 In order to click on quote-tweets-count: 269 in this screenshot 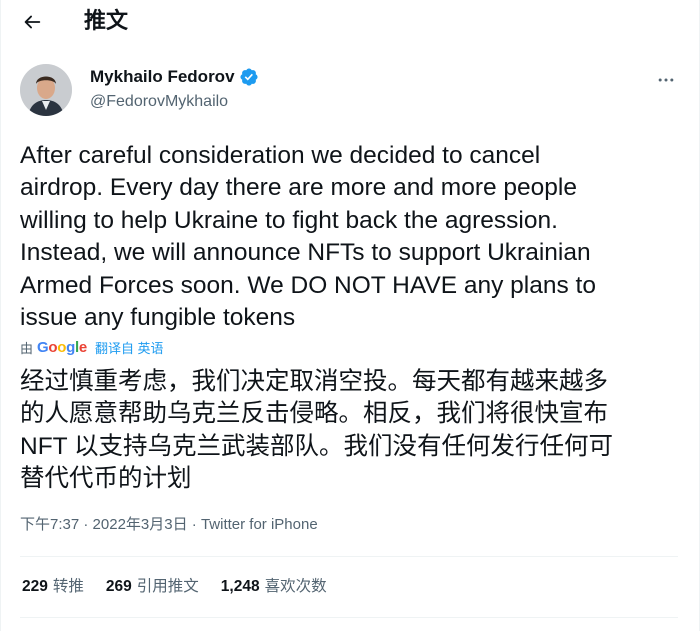, I will do `click(118, 586)`.